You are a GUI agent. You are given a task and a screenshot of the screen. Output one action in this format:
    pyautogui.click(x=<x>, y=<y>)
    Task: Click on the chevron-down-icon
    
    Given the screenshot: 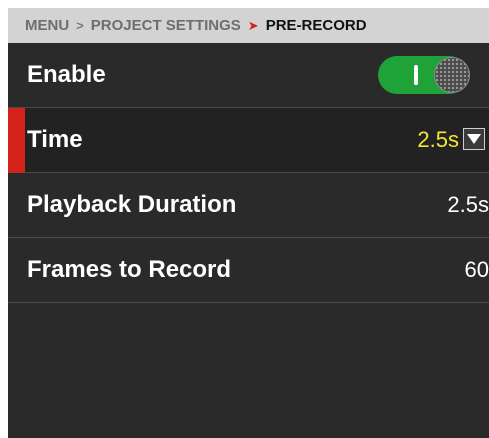 What is the action you would take?
    pyautogui.click(x=474, y=139)
    